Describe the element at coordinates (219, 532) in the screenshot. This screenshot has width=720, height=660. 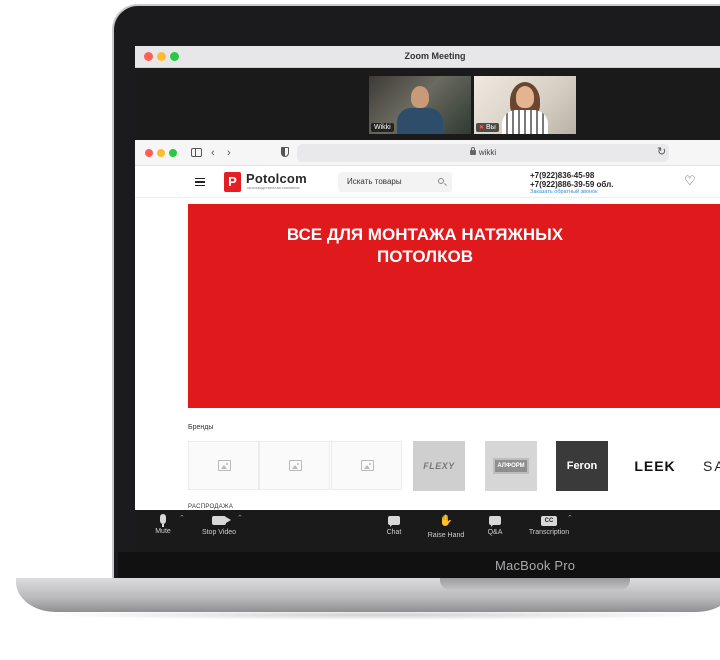
I see `stop-video-label: Stop Video` at that location.